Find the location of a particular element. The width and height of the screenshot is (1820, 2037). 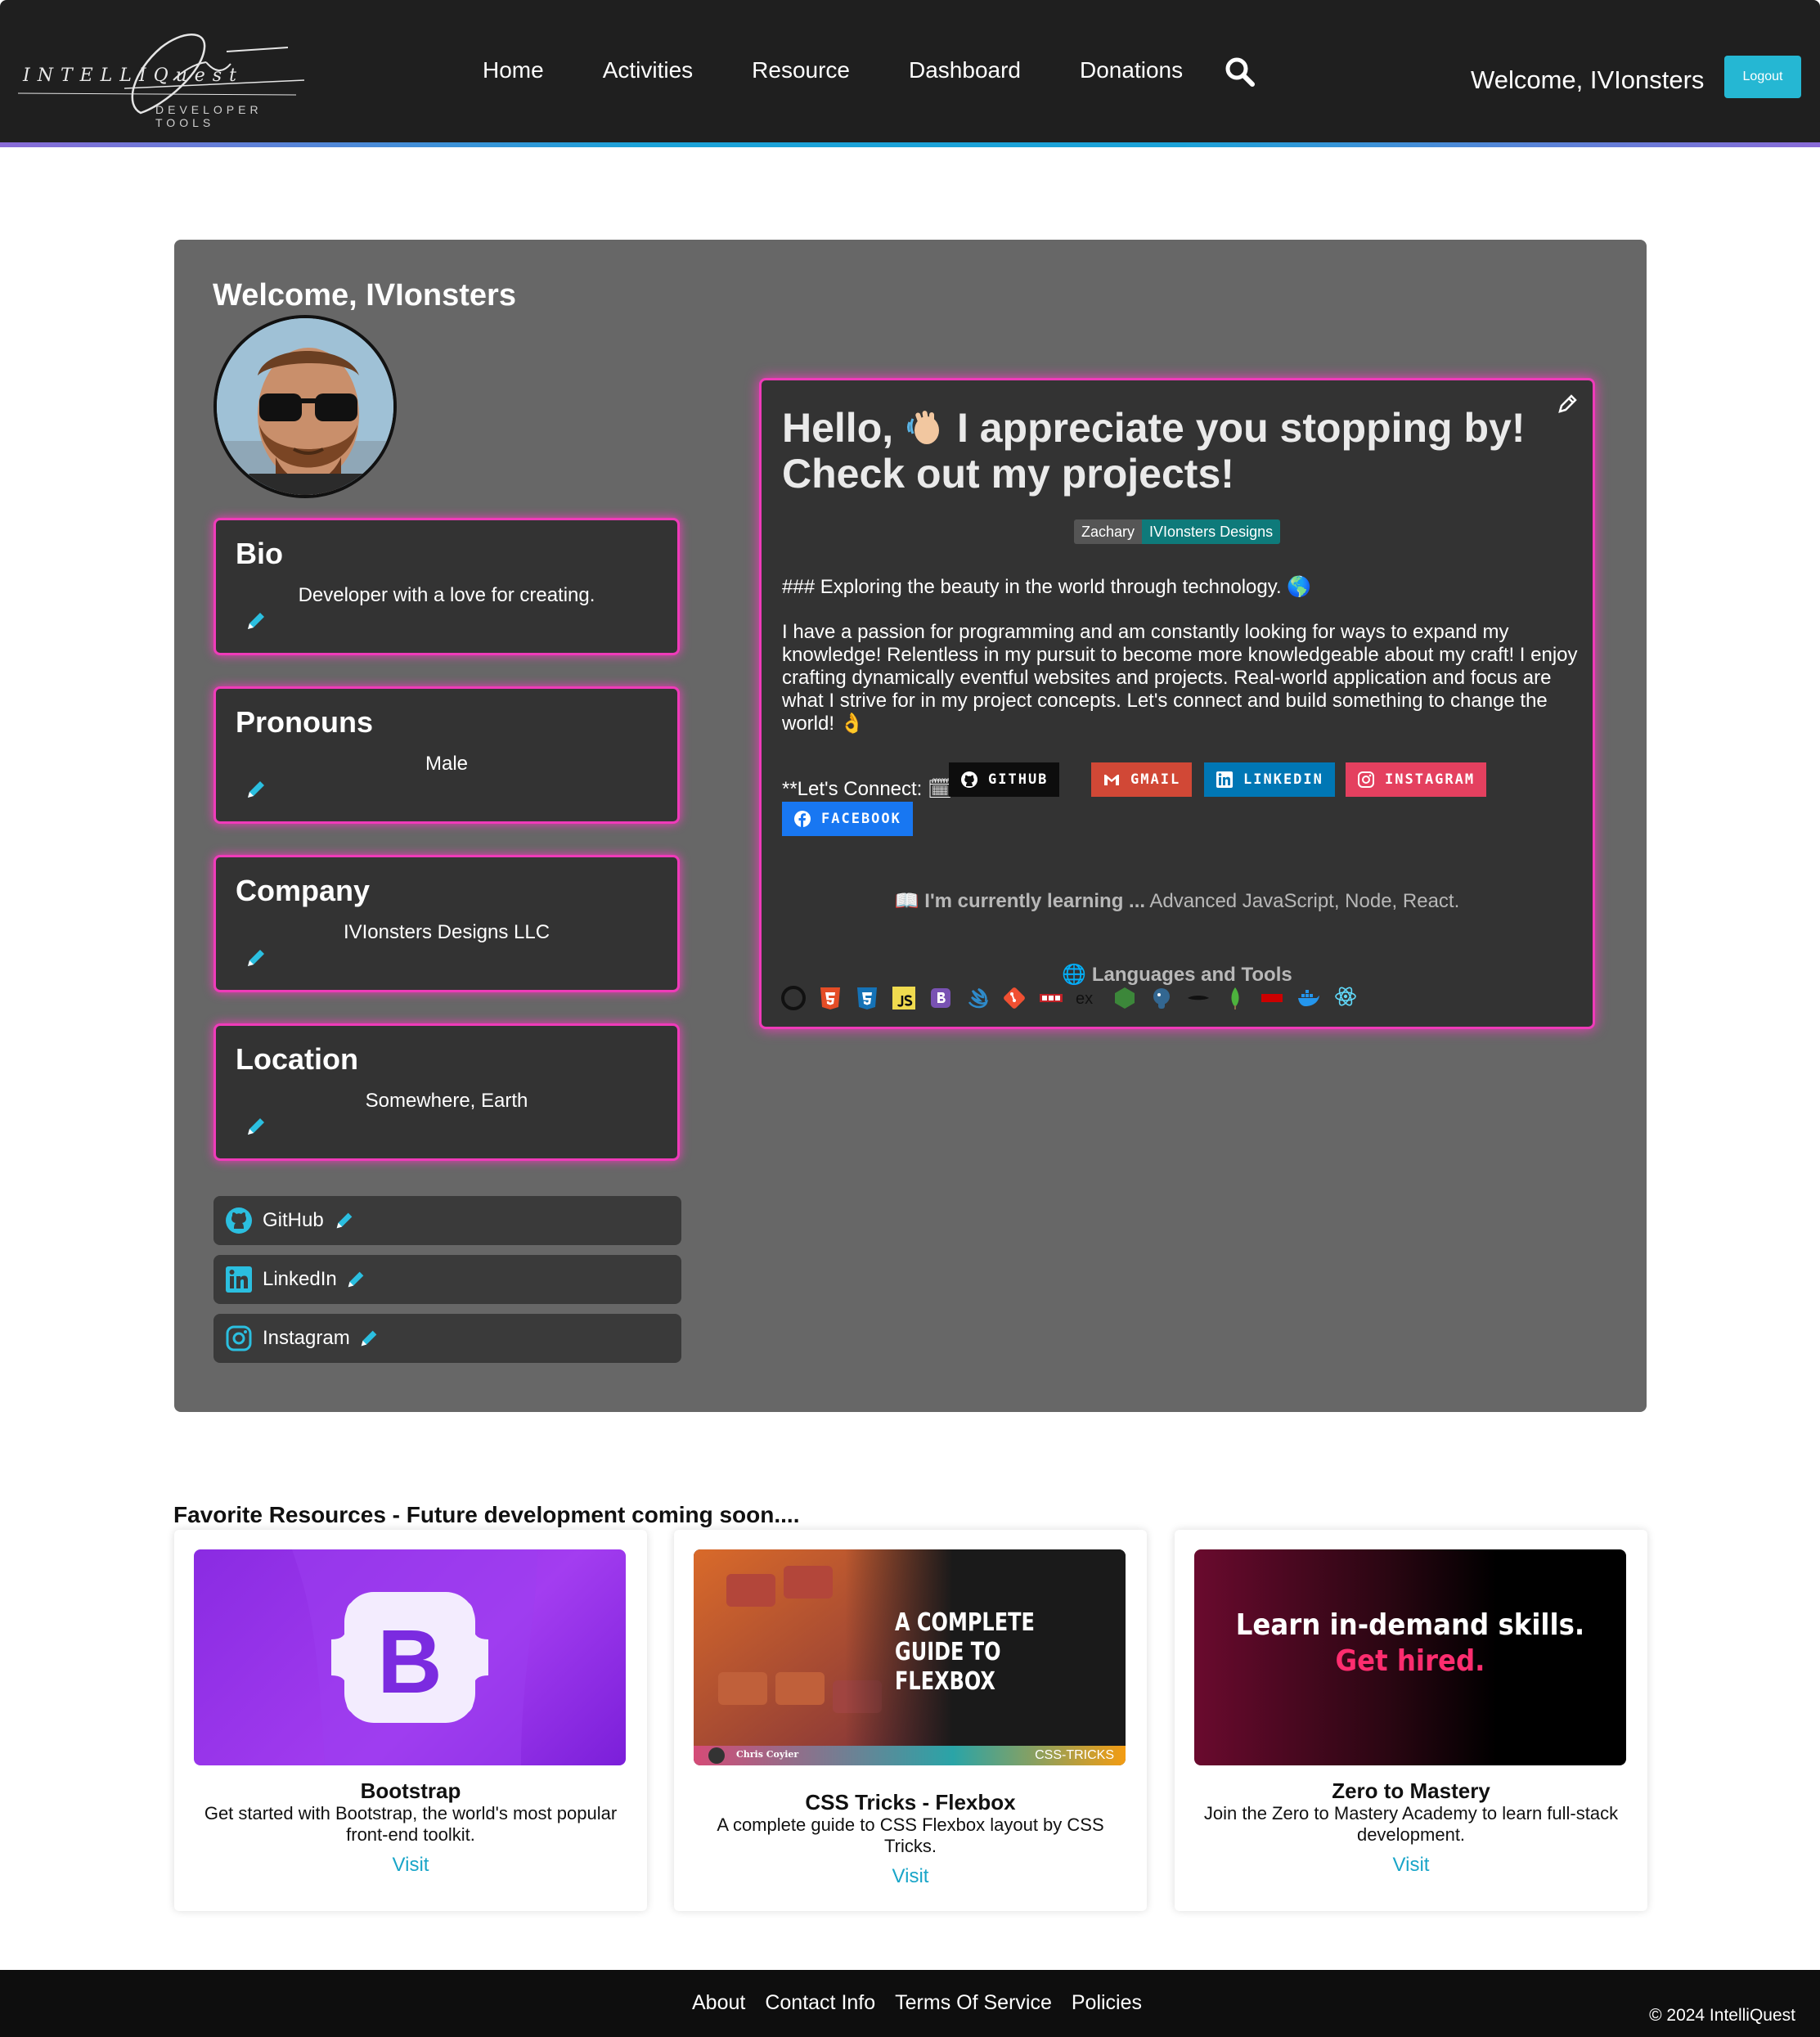

nav-activities: Activities is located at coordinates (648, 70).